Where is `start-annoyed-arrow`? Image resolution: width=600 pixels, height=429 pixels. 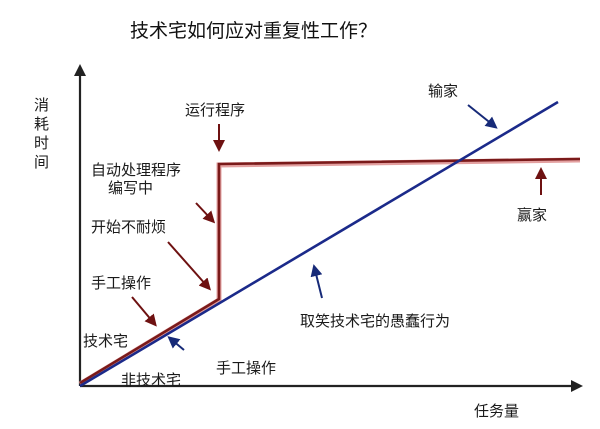 start-annoyed-arrow is located at coordinates (189, 266).